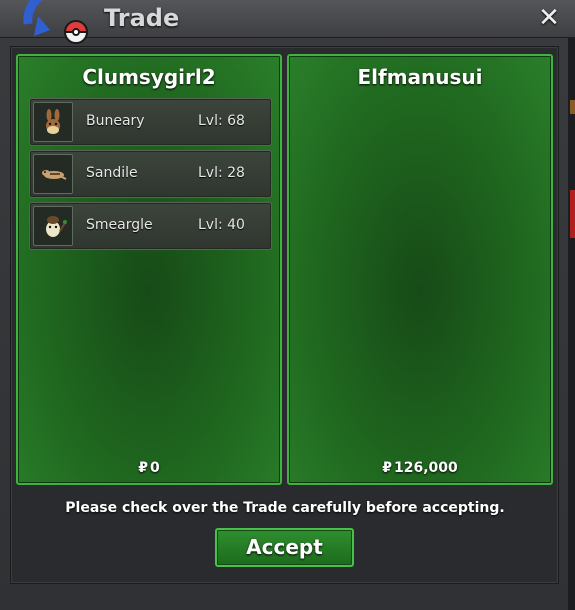  Describe the element at coordinates (149, 77) in the screenshot. I see `trader-name-left: Clumsygirl2` at that location.